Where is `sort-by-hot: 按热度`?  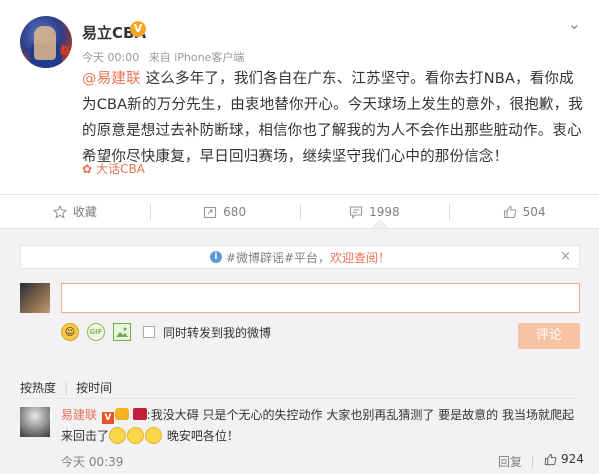 sort-by-hot: 按热度 is located at coordinates (38, 388).